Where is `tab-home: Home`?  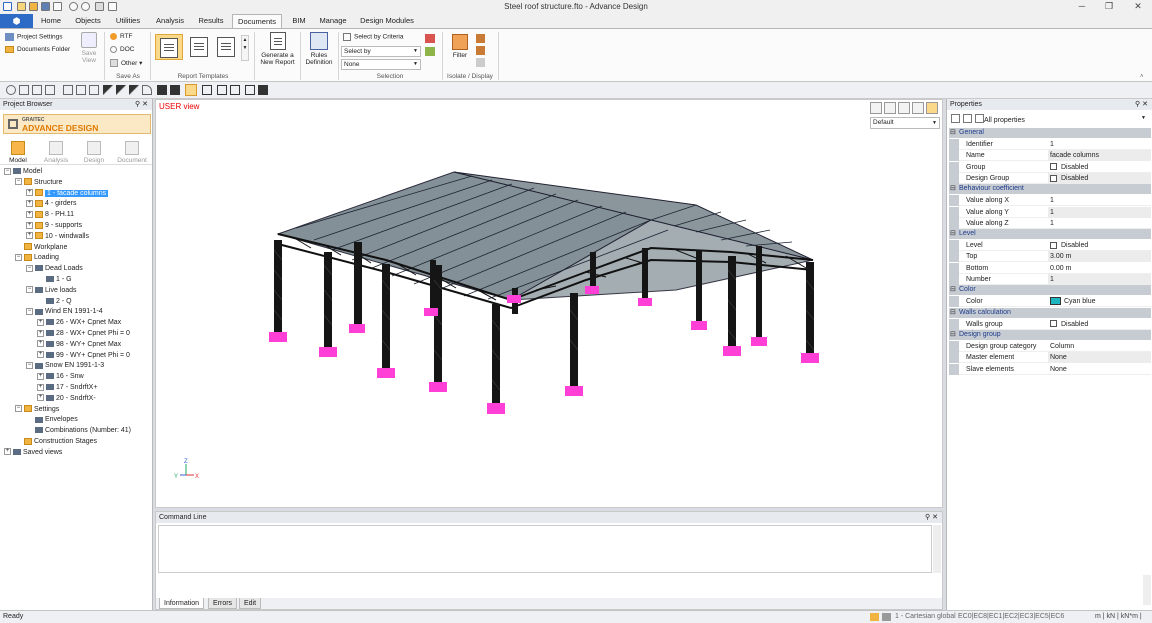
tab-home: Home is located at coordinates (51, 21).